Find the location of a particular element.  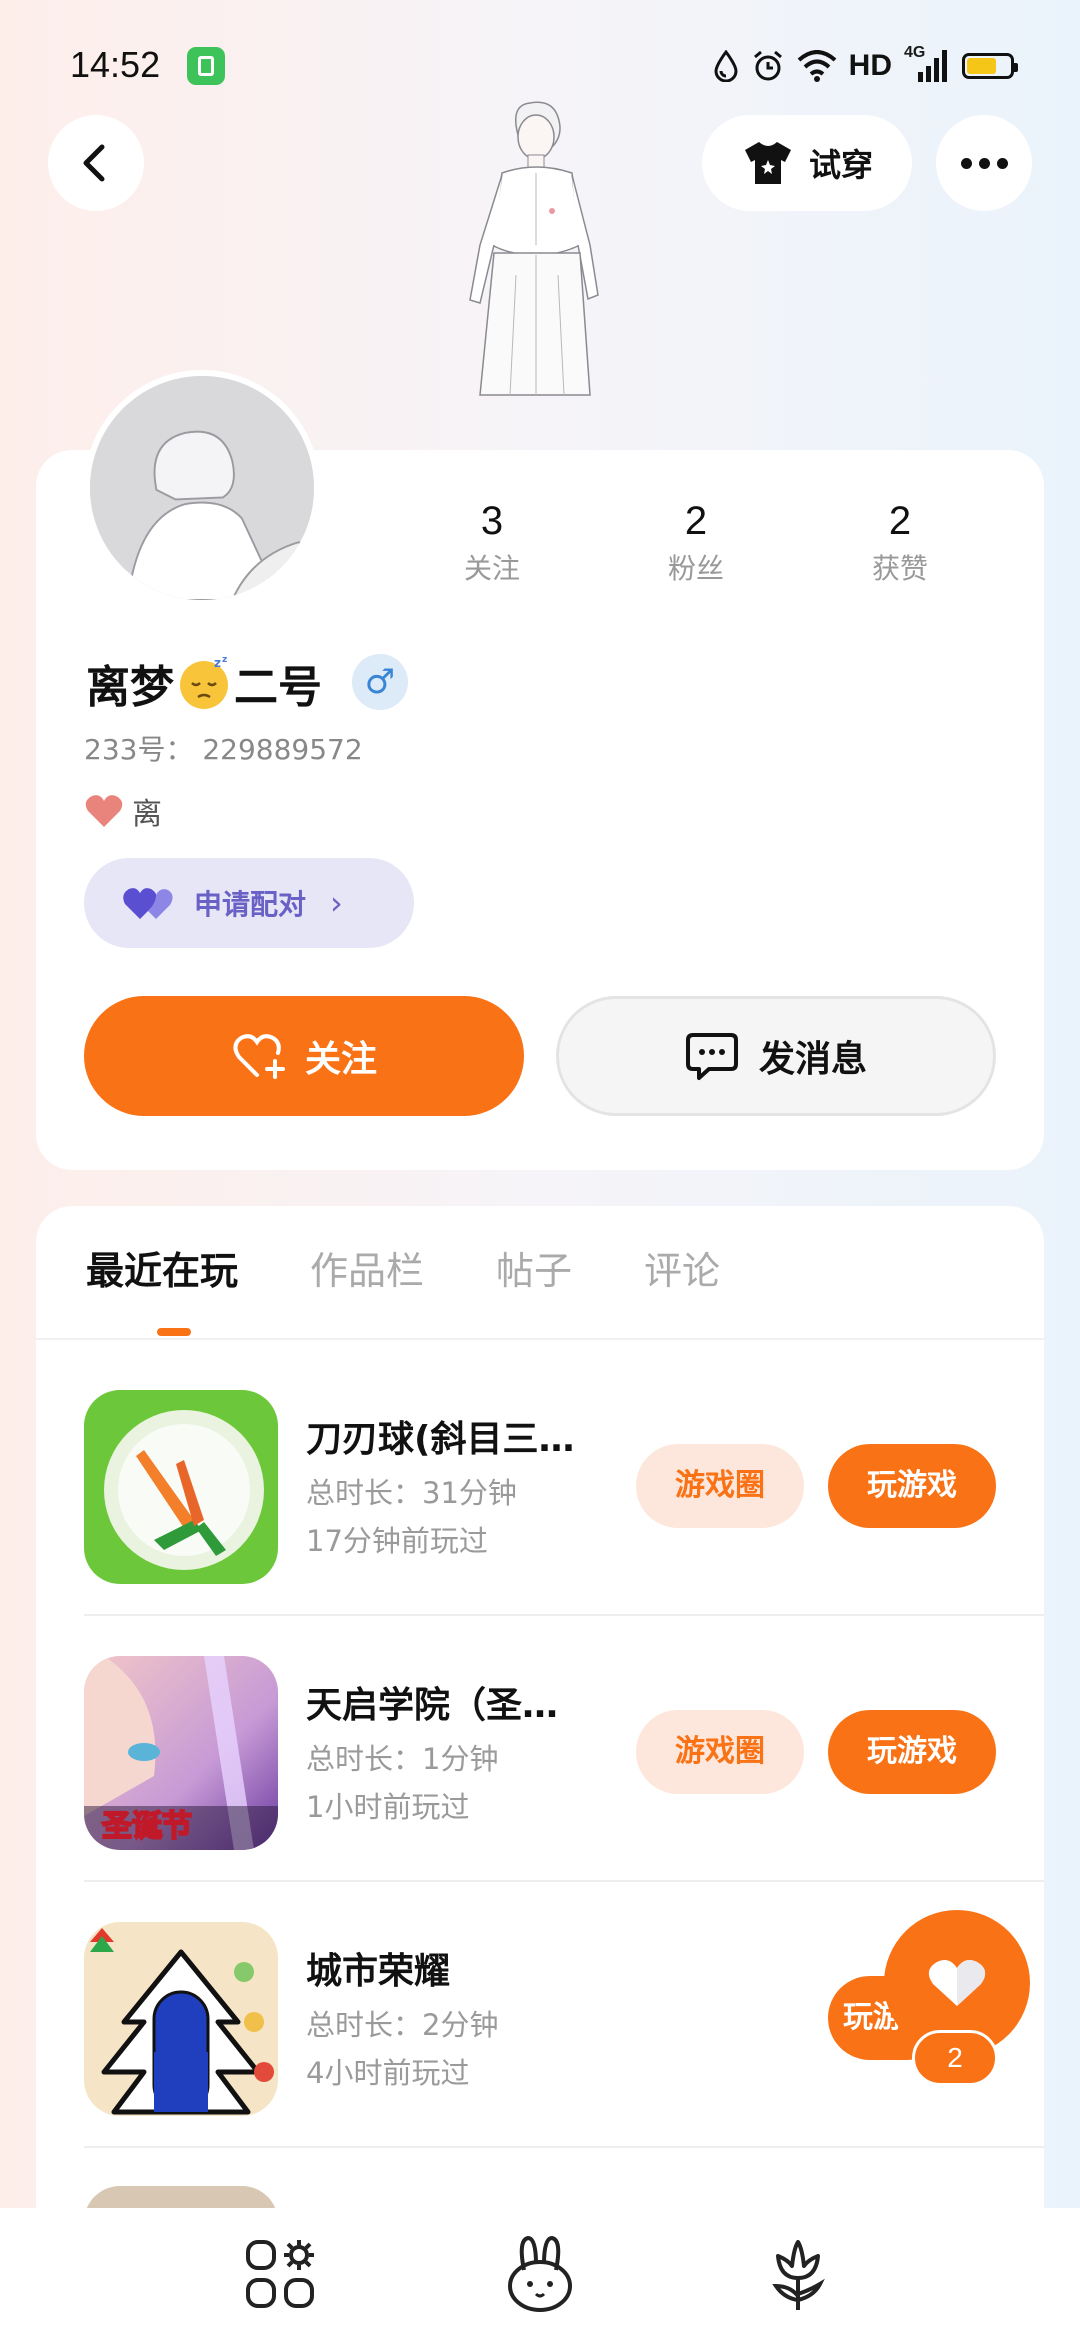

more-button is located at coordinates (984, 163).